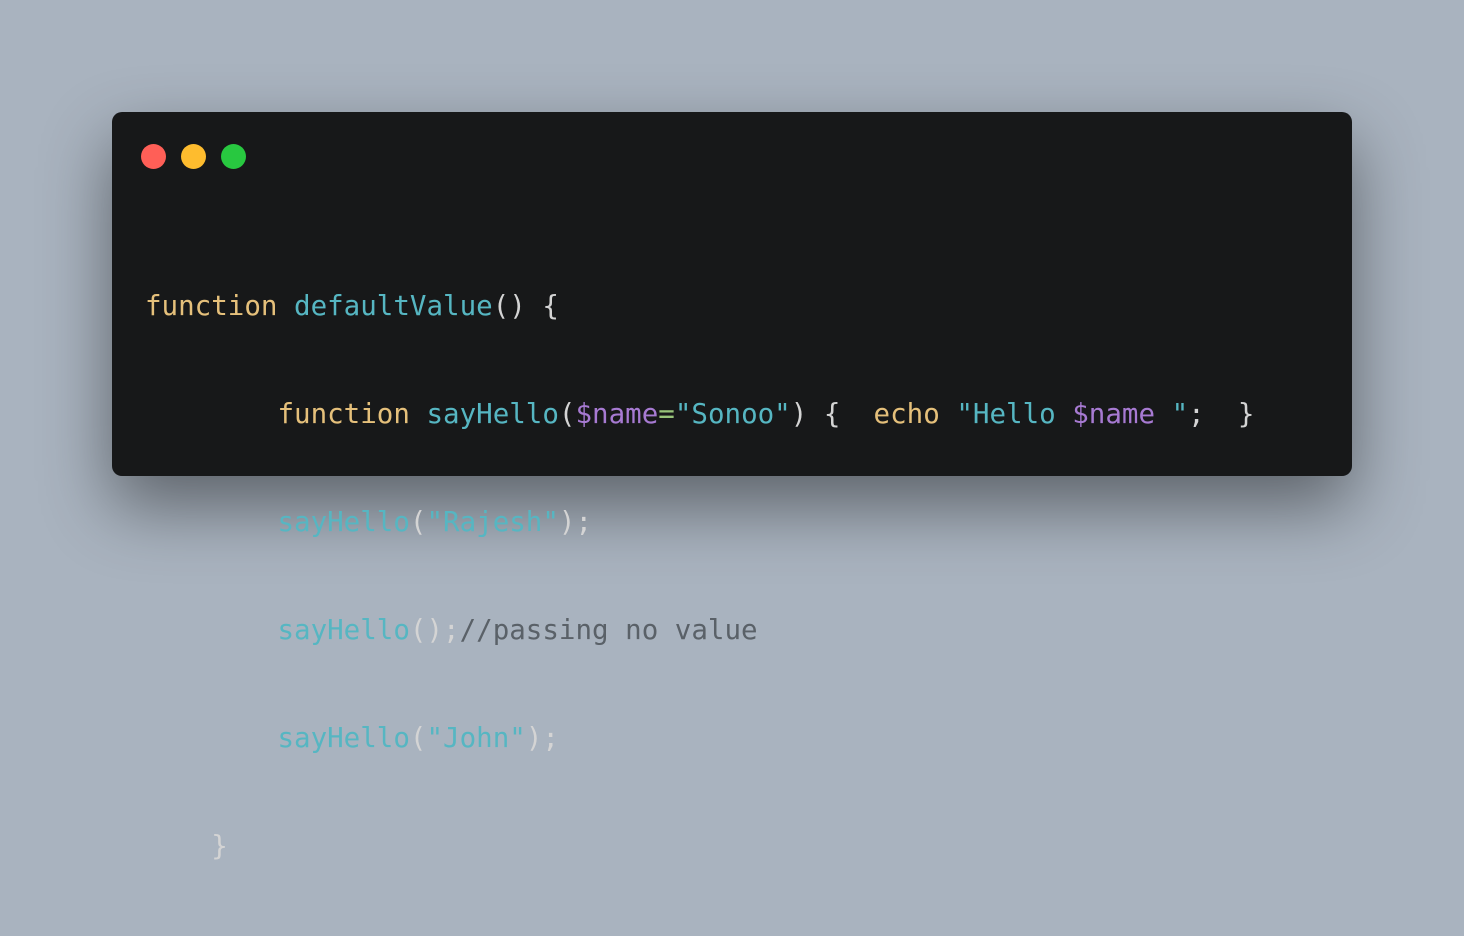  What do you see at coordinates (434, 630) in the screenshot?
I see `punctuation: ();` at bounding box center [434, 630].